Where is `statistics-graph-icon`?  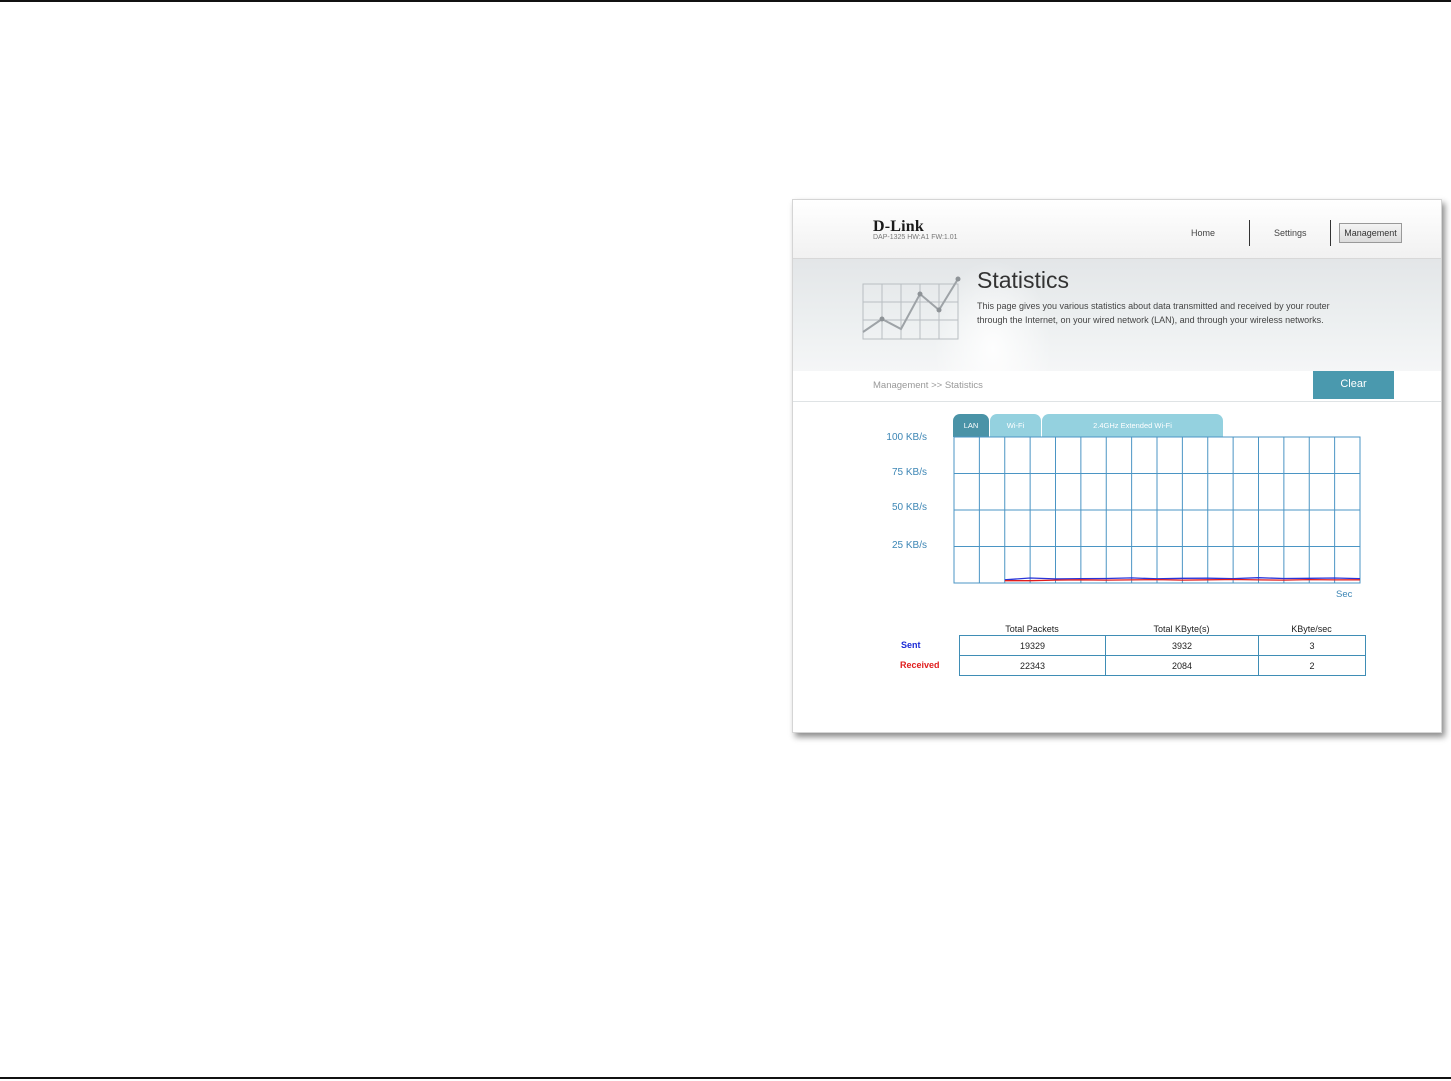 statistics-graph-icon is located at coordinates (911, 308).